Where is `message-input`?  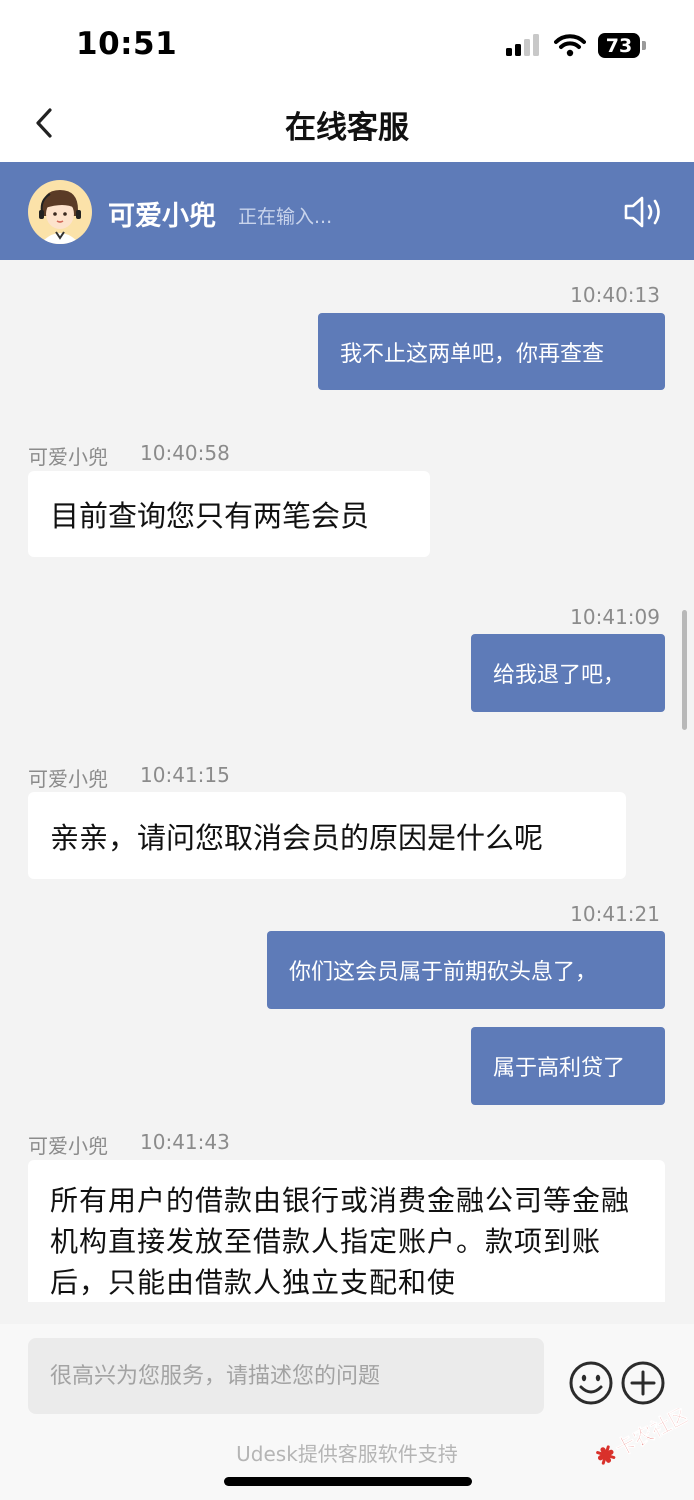 message-input is located at coordinates (286, 1376).